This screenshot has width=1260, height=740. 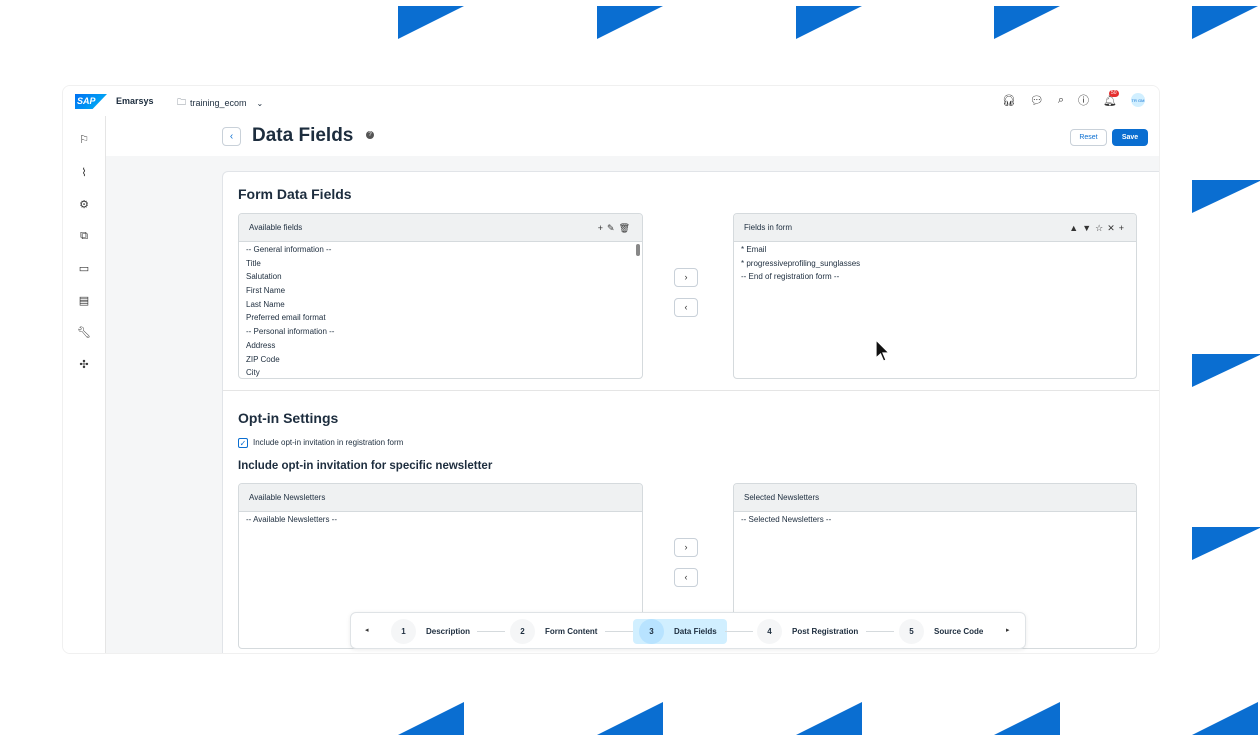 What do you see at coordinates (1138, 100) in the screenshot?
I see `avatar: TR GM` at bounding box center [1138, 100].